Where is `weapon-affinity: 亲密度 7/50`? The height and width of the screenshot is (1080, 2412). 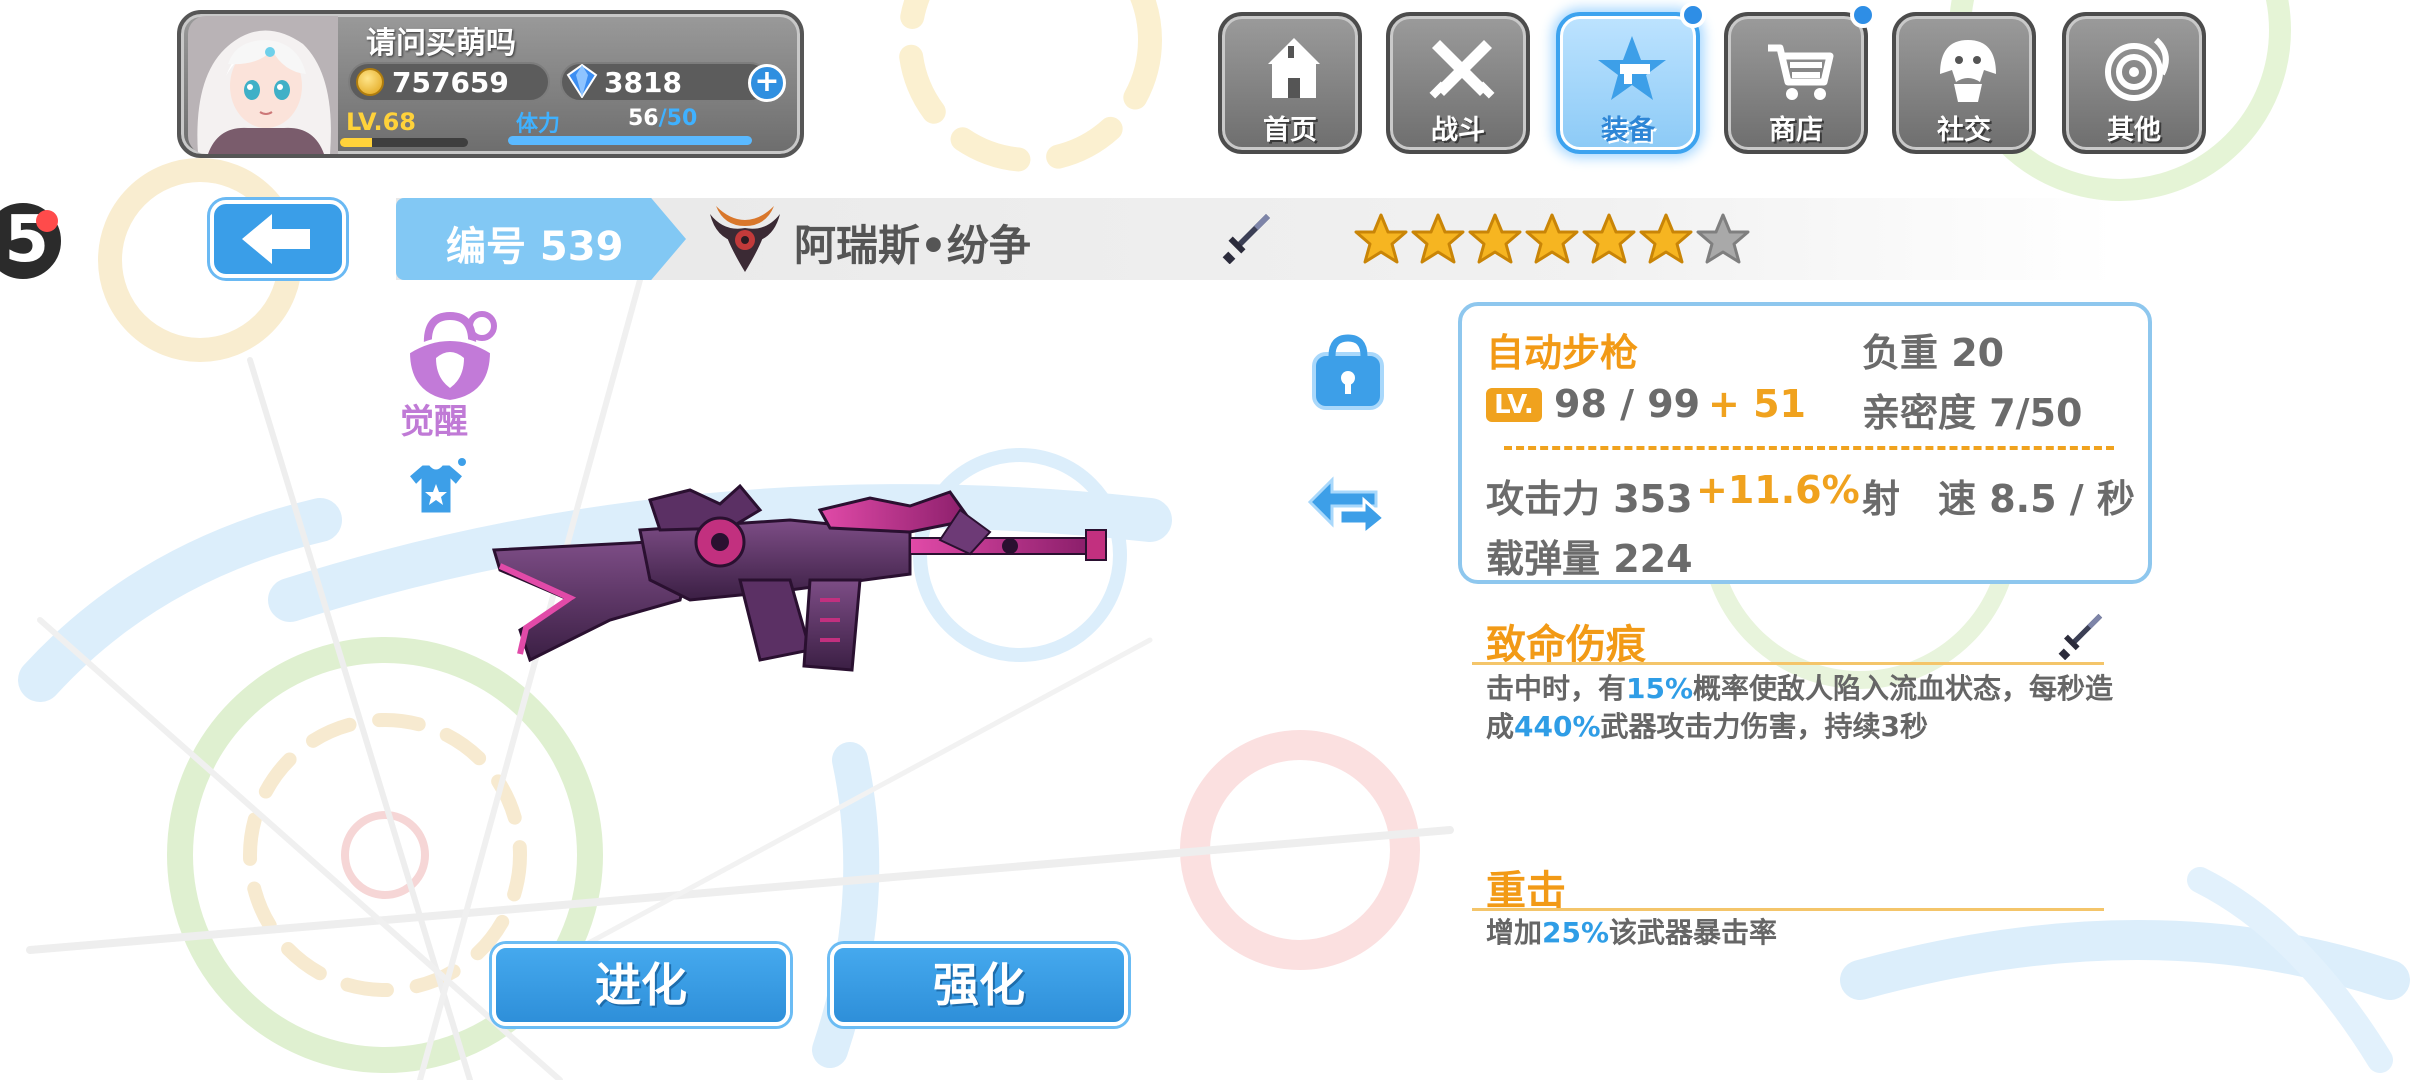 weapon-affinity: 亲密度 7/50 is located at coordinates (1972, 413).